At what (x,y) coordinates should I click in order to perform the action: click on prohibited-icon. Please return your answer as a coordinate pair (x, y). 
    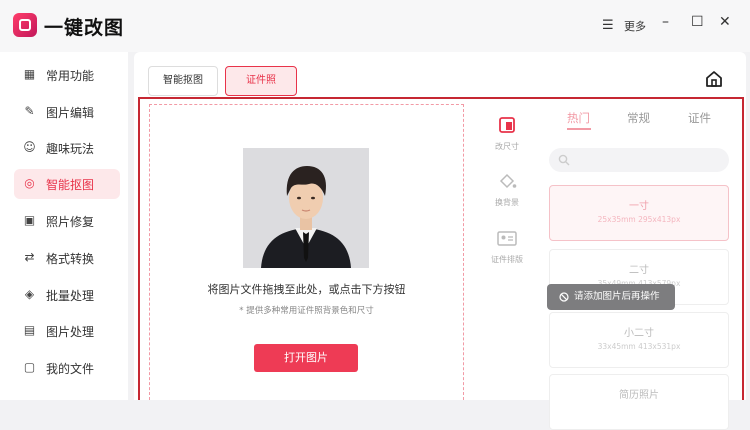
    Looking at the image, I should click on (564, 297).